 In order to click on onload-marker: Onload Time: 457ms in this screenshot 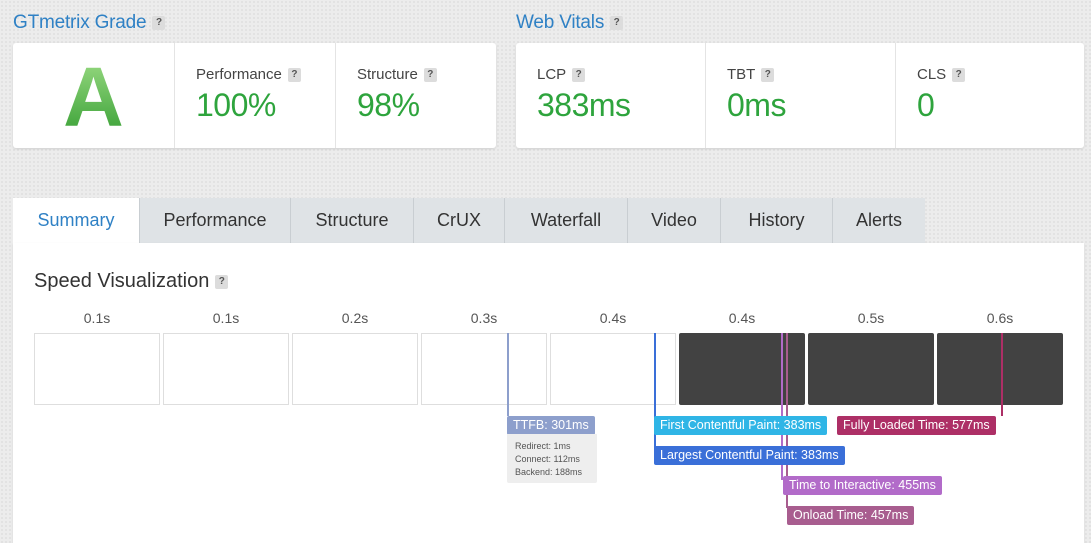, I will do `click(851, 515)`.